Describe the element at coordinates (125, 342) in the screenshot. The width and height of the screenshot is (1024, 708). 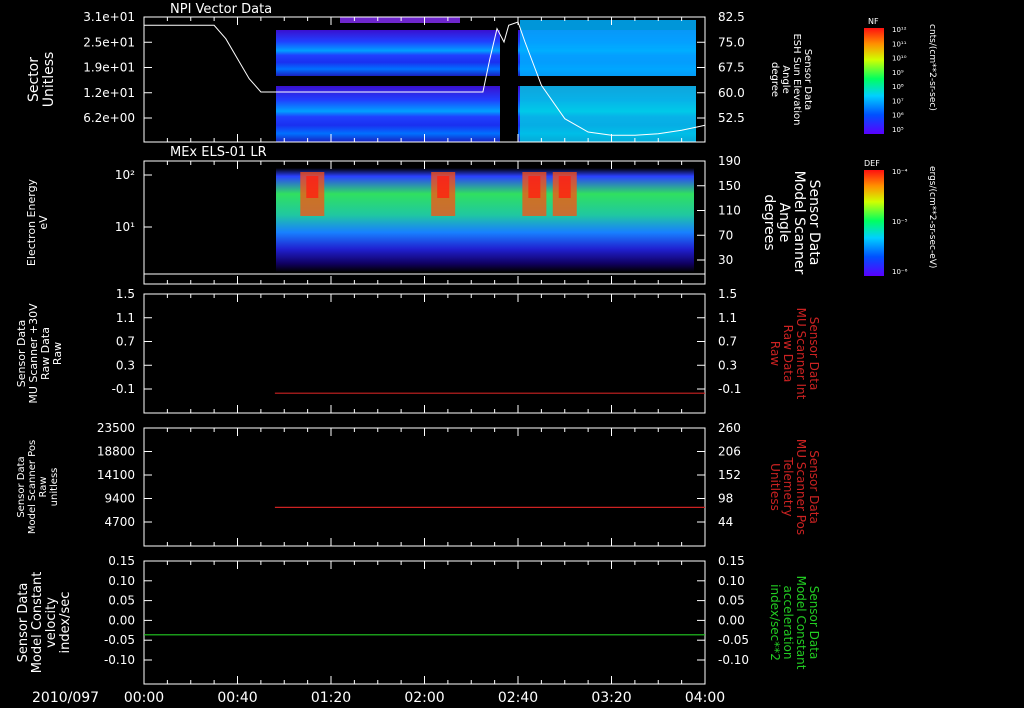
I see `y-tick-label: 0.7` at that location.